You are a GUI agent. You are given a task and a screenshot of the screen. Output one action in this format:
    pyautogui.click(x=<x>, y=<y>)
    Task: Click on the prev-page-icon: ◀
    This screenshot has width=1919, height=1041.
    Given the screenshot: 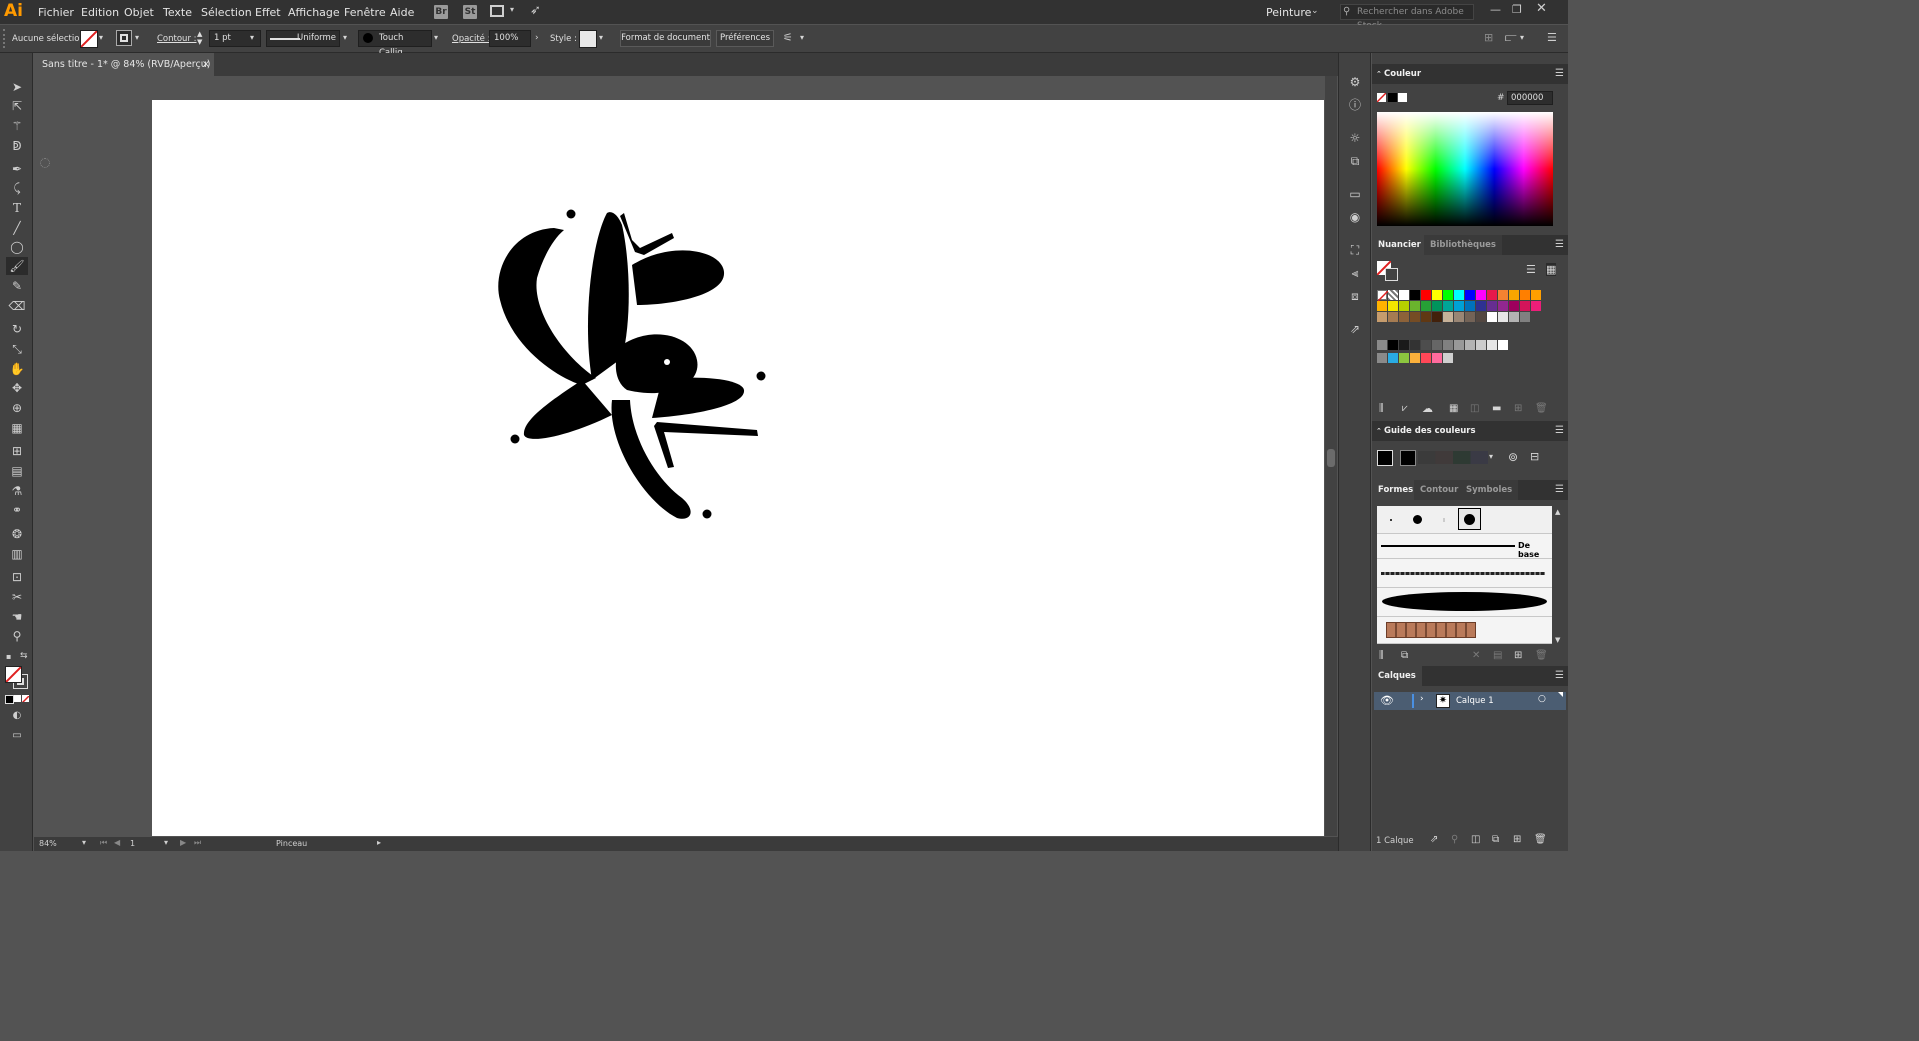 What is the action you would take?
    pyautogui.click(x=117, y=842)
    